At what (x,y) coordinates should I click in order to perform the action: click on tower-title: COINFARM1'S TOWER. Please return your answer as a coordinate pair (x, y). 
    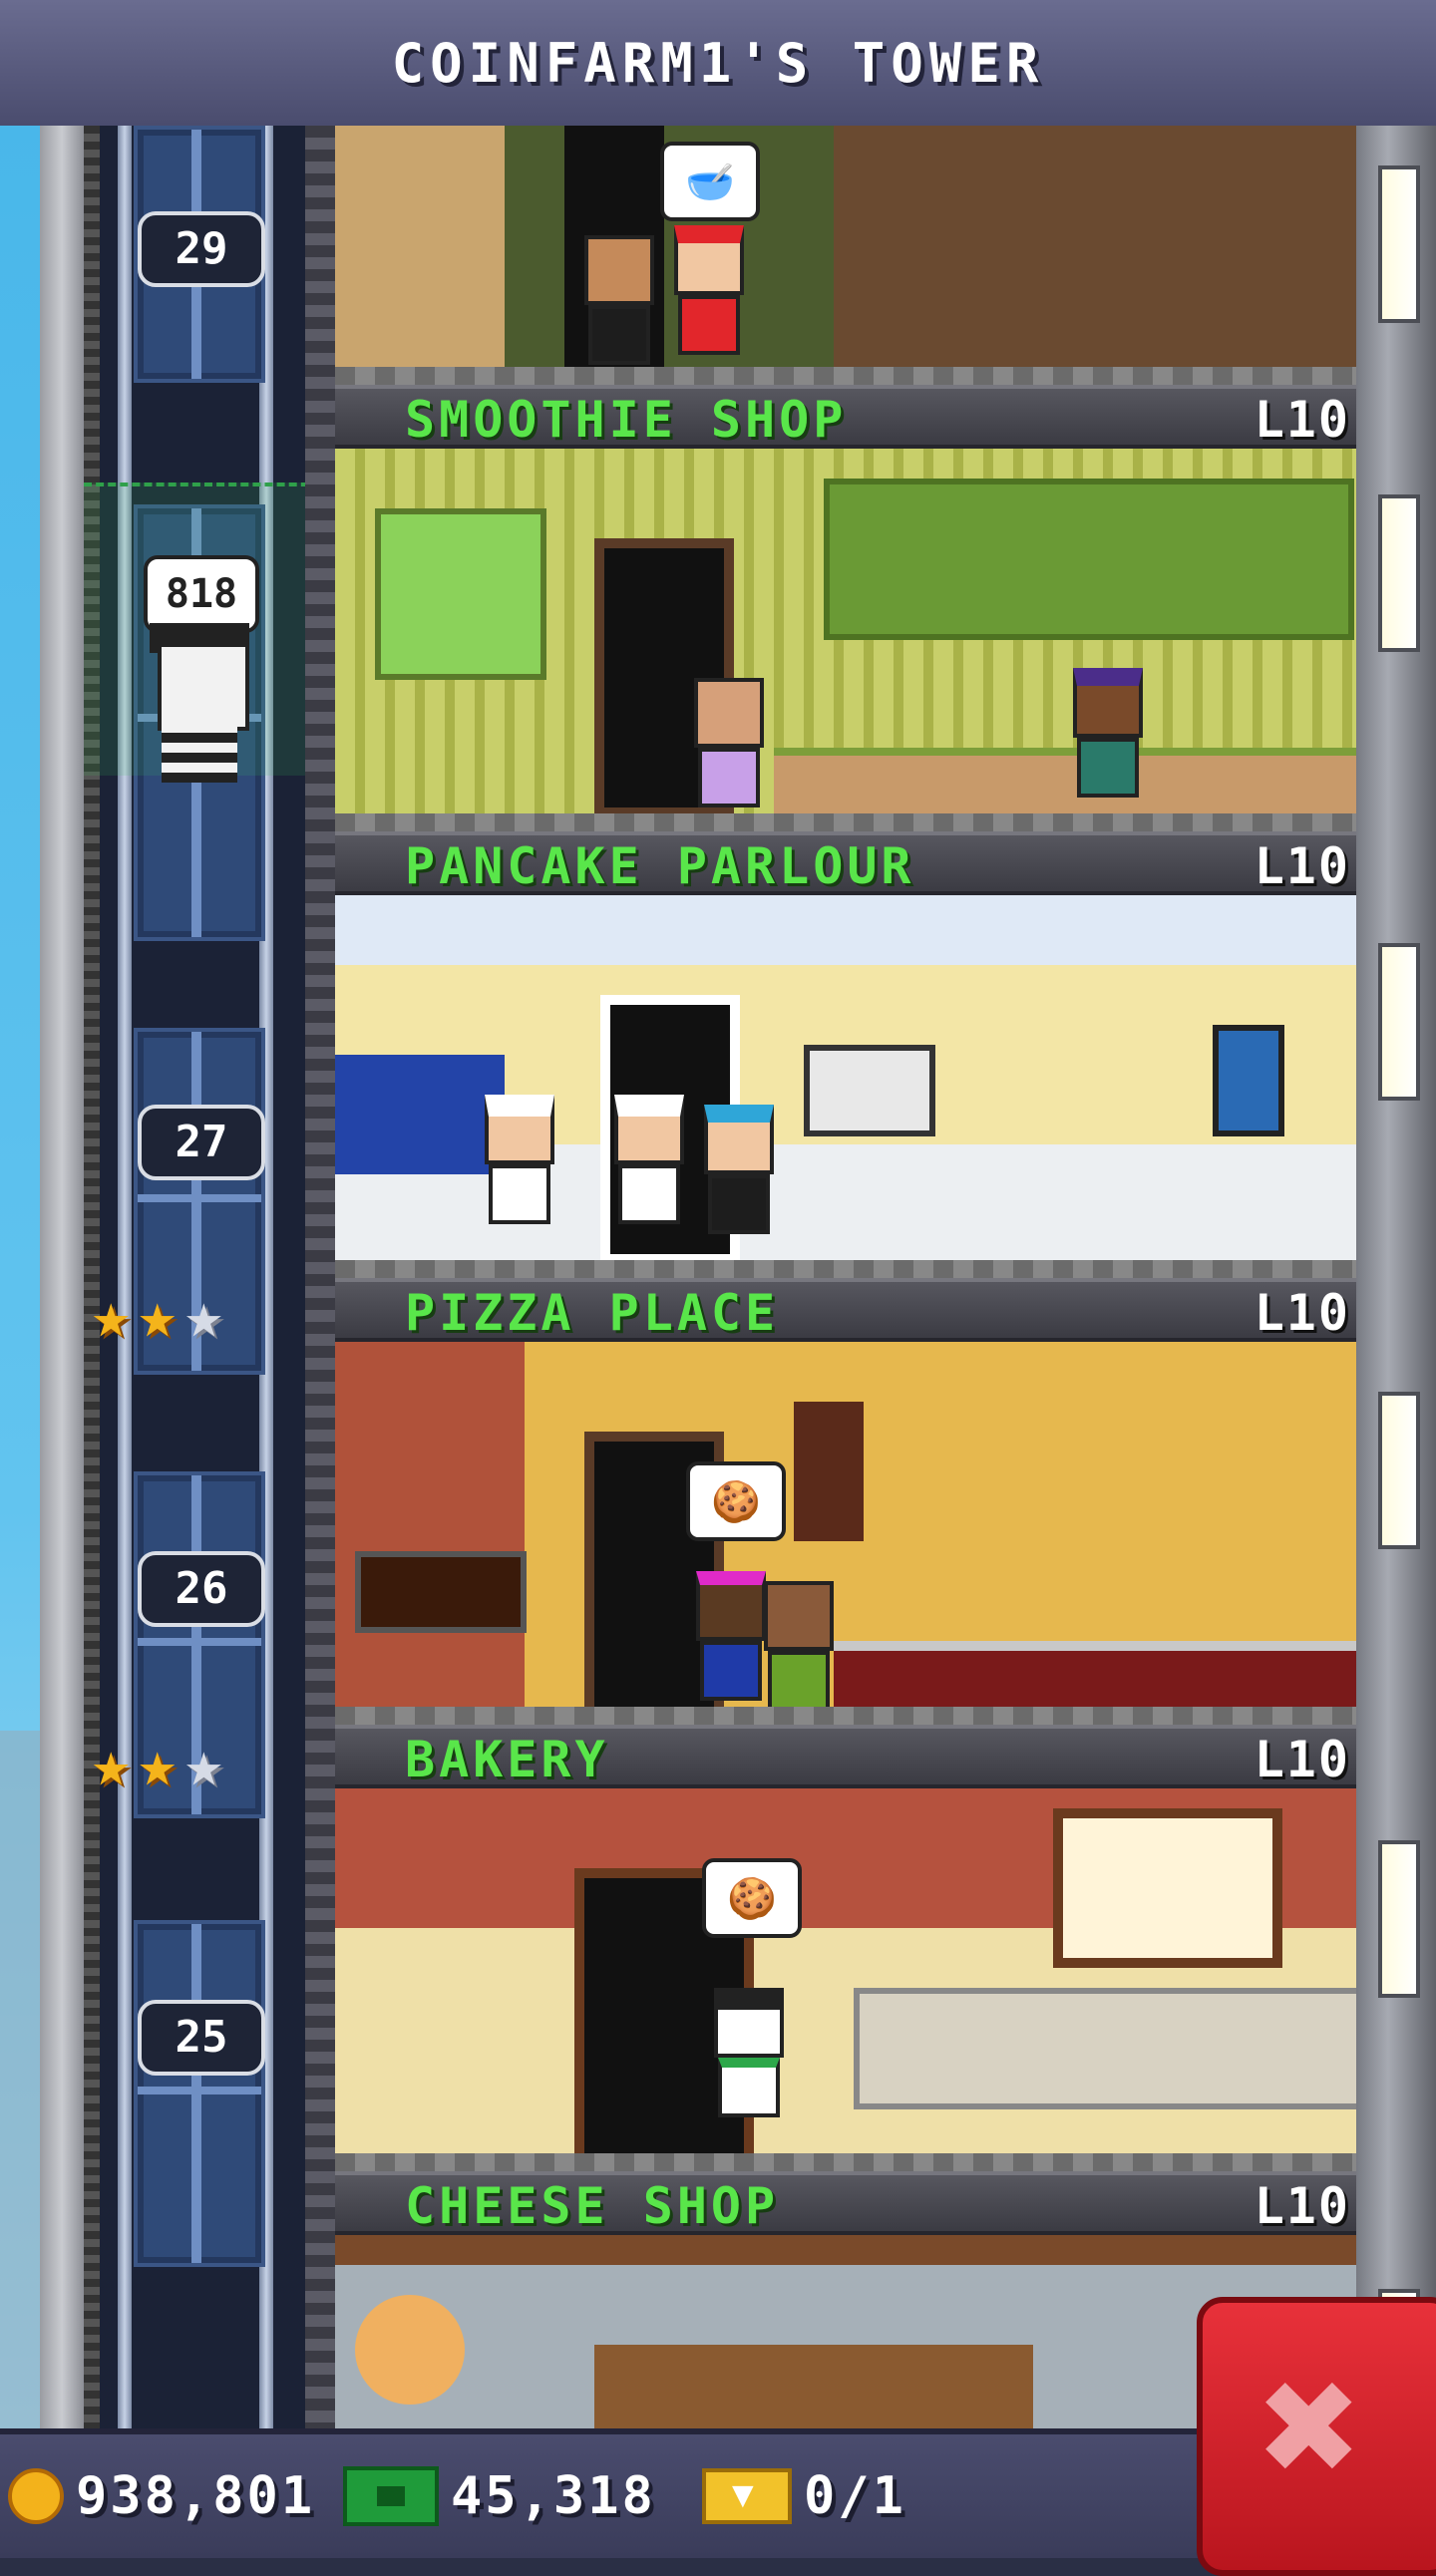
    Looking at the image, I should click on (718, 63).